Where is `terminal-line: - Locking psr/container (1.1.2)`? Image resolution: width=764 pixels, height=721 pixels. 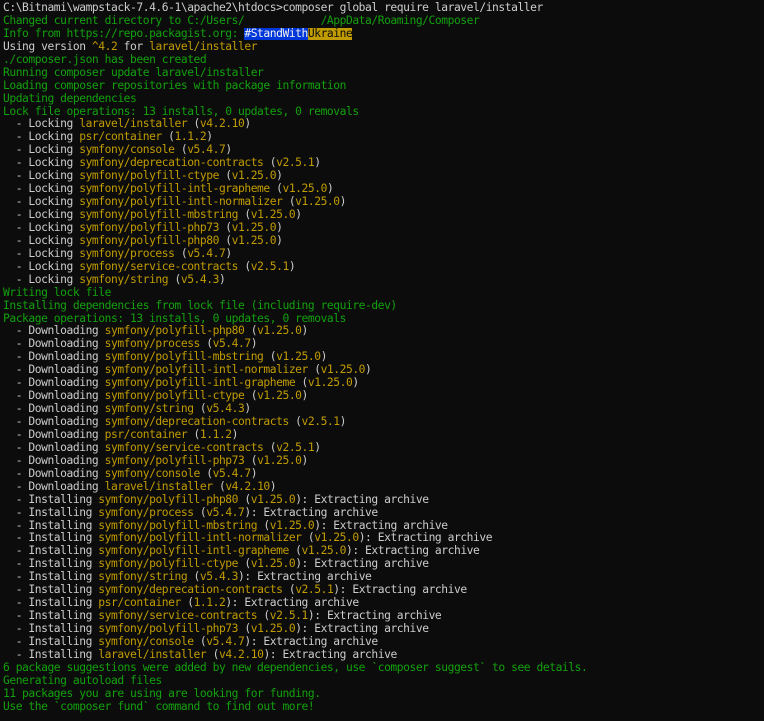
terminal-line: - Locking psr/container (1.1.2) is located at coordinates (383, 137).